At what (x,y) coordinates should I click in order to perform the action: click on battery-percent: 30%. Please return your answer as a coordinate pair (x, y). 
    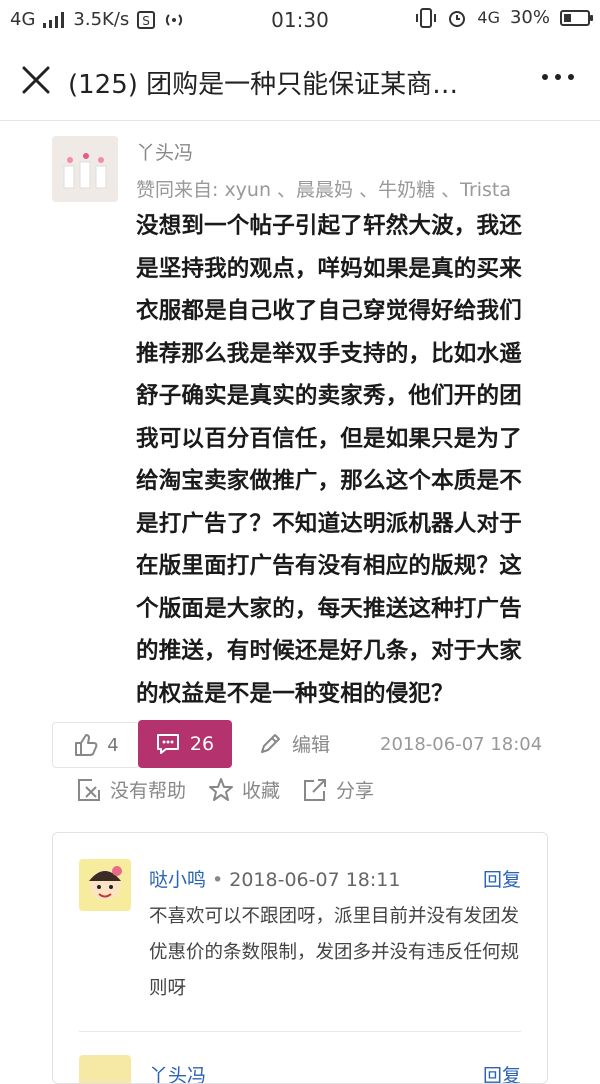
    Looking at the image, I should click on (529, 17).